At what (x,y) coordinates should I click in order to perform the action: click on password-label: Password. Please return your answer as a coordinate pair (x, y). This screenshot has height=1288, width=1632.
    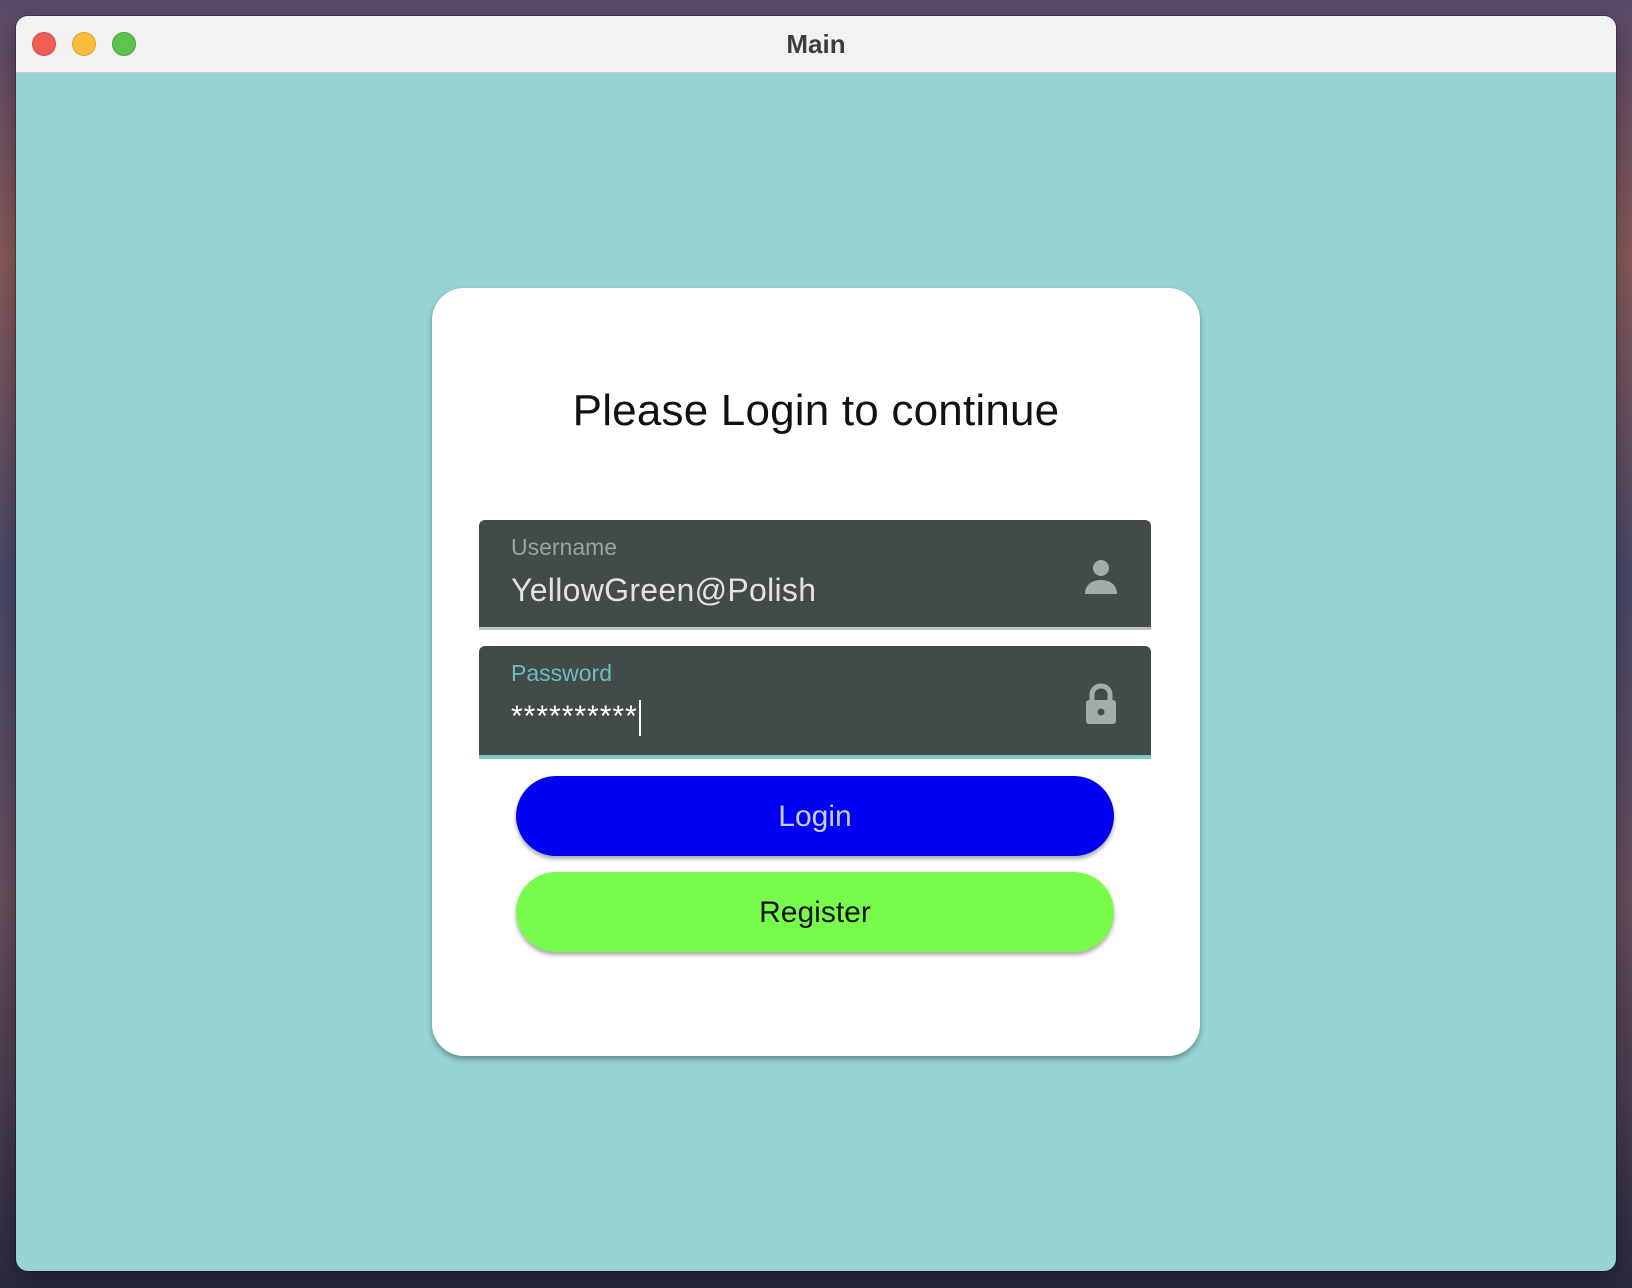
    Looking at the image, I should click on (561, 673).